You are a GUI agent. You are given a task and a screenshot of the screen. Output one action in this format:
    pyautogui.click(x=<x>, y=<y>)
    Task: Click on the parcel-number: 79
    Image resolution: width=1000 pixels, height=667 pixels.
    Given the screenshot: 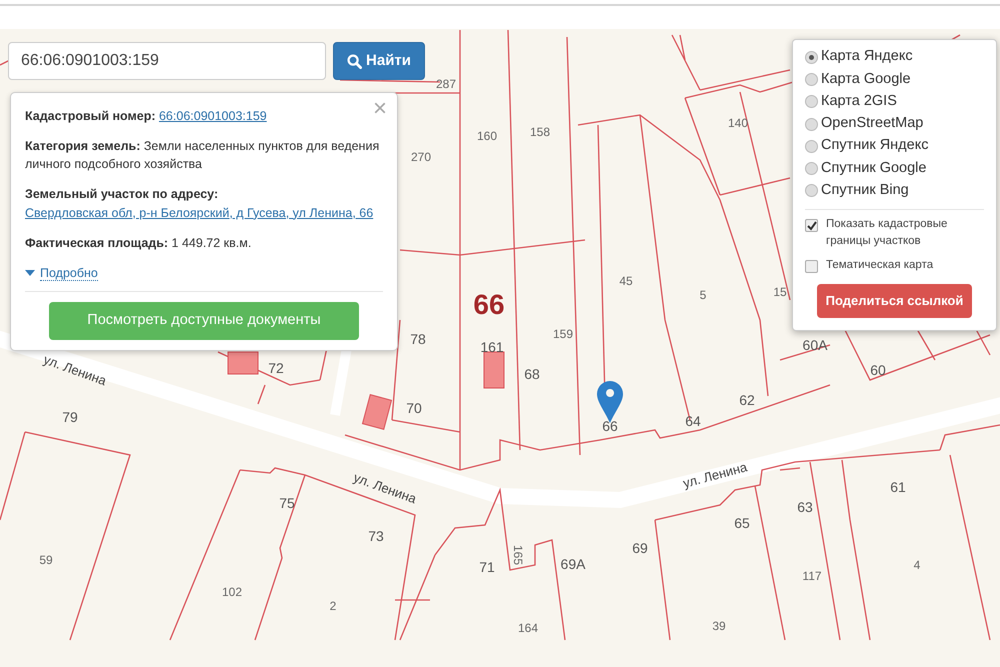 What is the action you would take?
    pyautogui.click(x=70, y=417)
    